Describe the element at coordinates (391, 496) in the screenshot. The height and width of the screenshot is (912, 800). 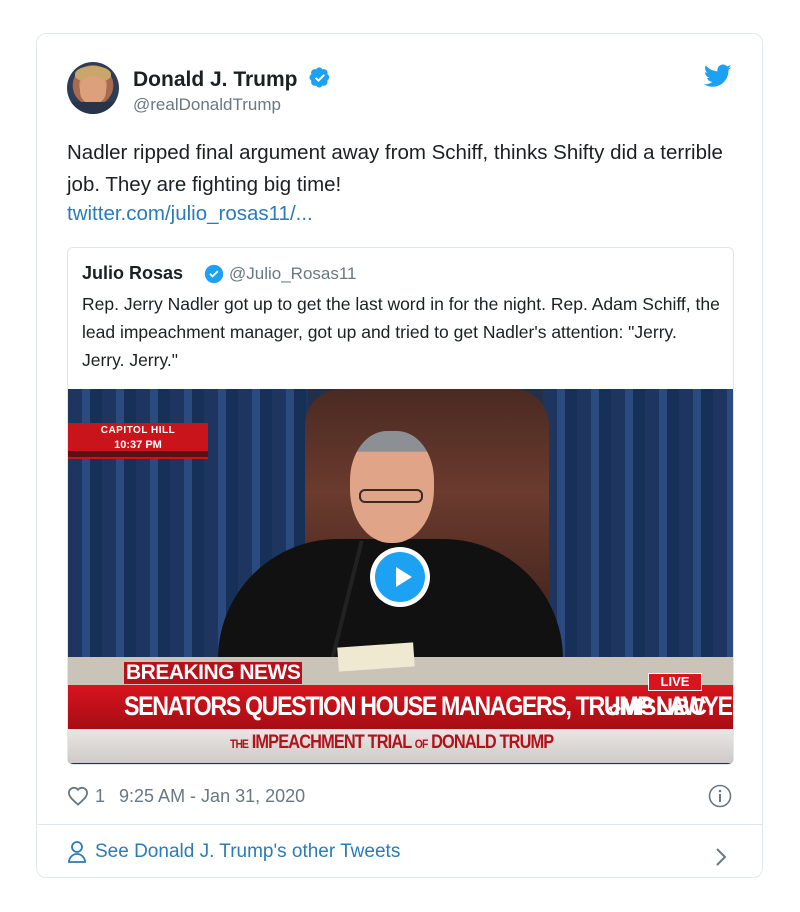
I see `glasses` at that location.